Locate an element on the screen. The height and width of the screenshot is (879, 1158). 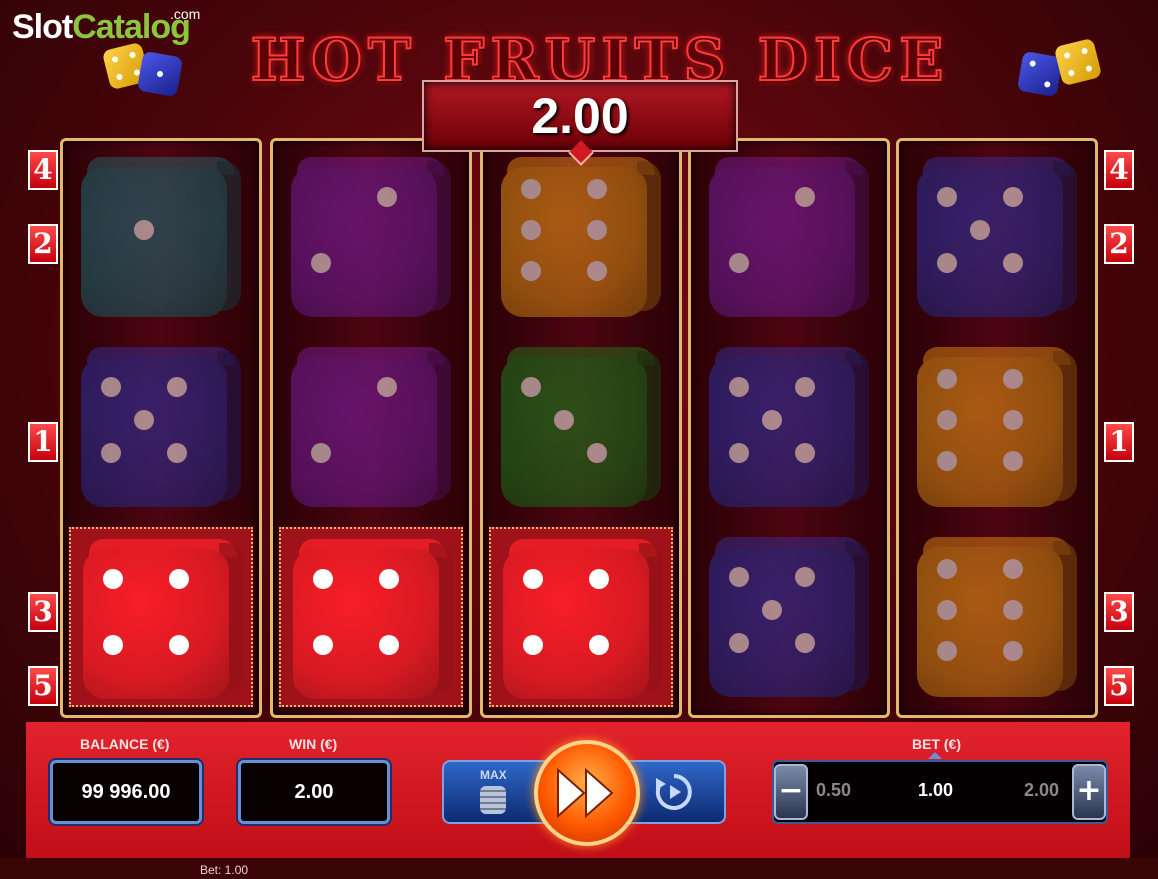
footer-bet-text: Bet: 1.00 is located at coordinates (224, 870).